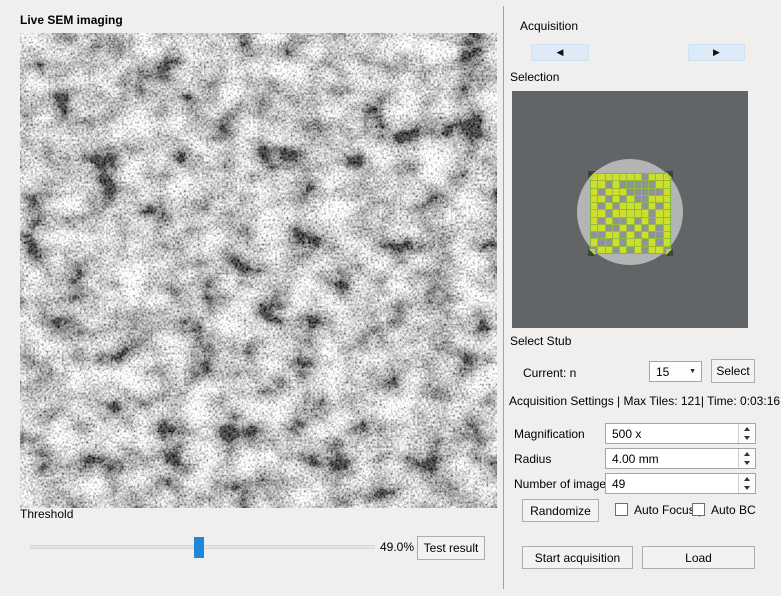  I want to click on randomize-button: Randomize, so click(560, 510).